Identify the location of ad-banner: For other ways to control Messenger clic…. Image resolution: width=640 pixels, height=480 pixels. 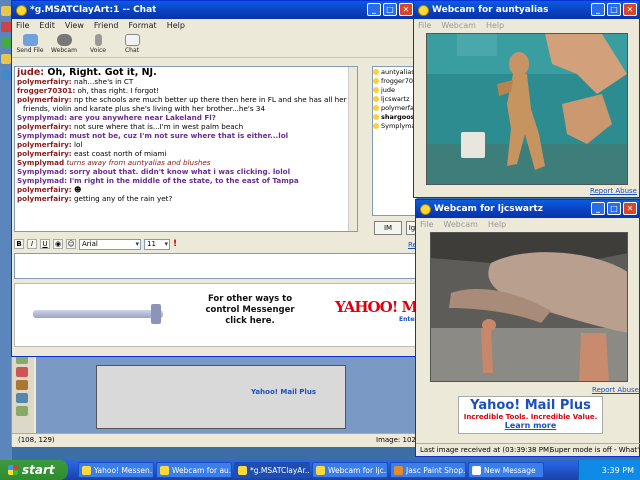
(220, 315).